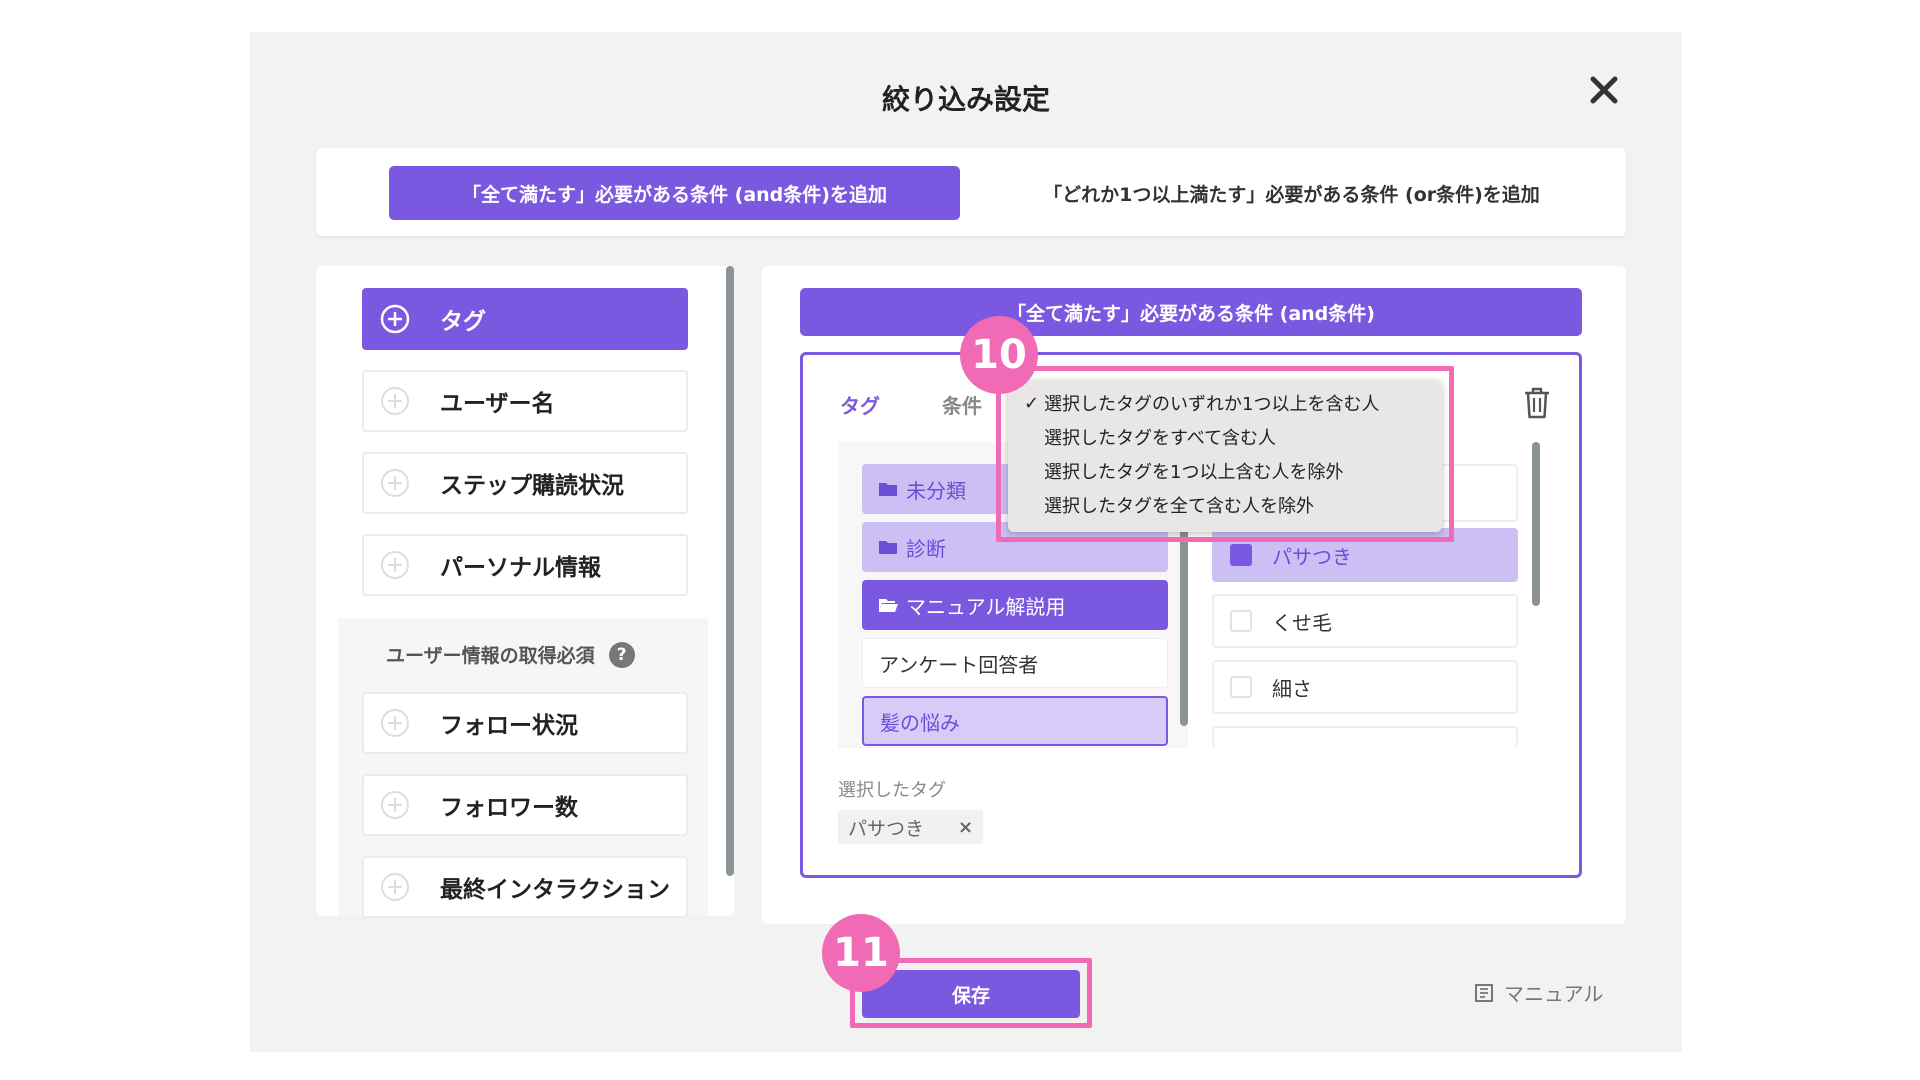 This screenshot has width=1920, height=1080. Describe the element at coordinates (490, 656) in the screenshot. I see `section-title-text: ユーザー情報の取得必須` at that location.